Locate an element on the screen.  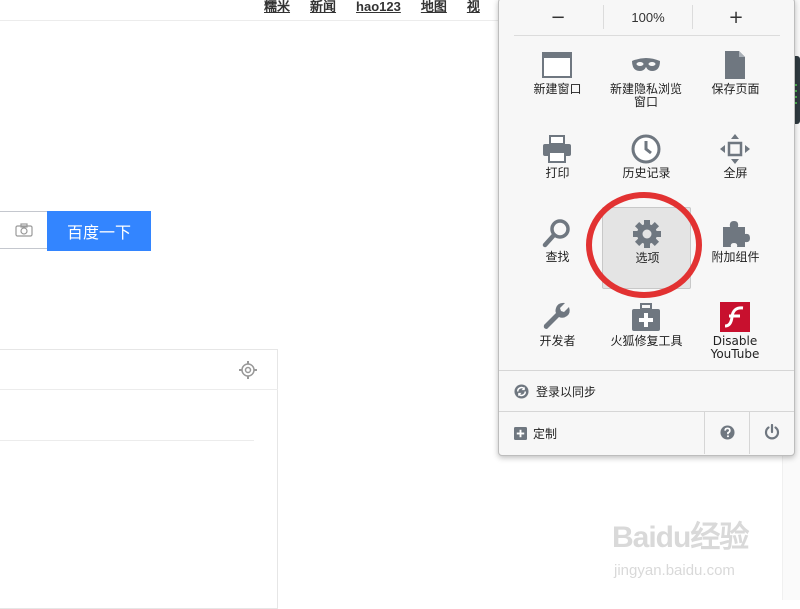
addons-button: 附加组件 is located at coordinates (735, 248).